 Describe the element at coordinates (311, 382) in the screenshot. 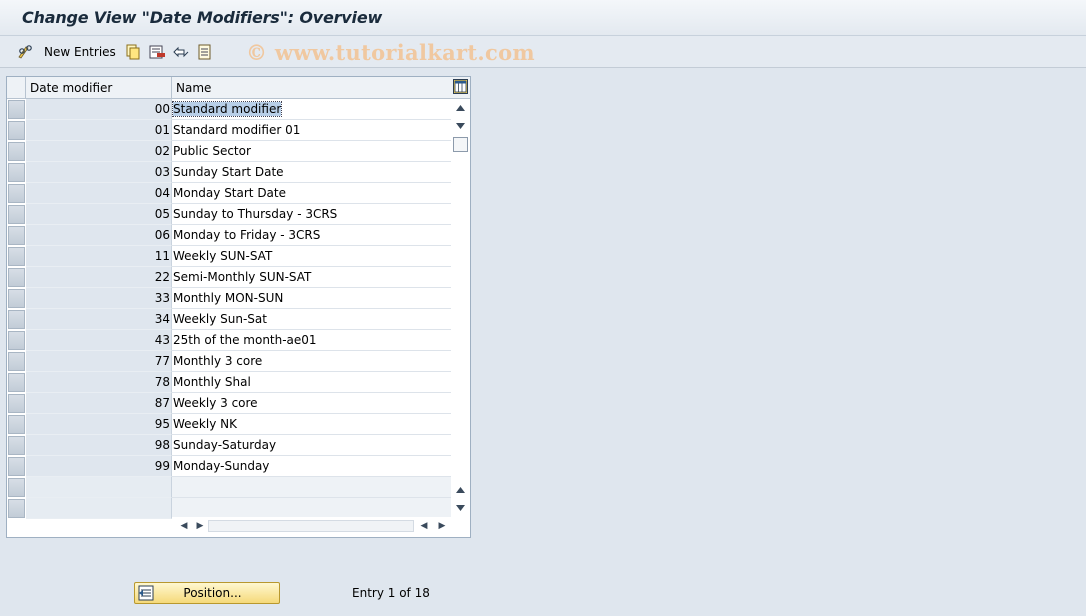

I see `name-cell: Monthly Shal` at that location.